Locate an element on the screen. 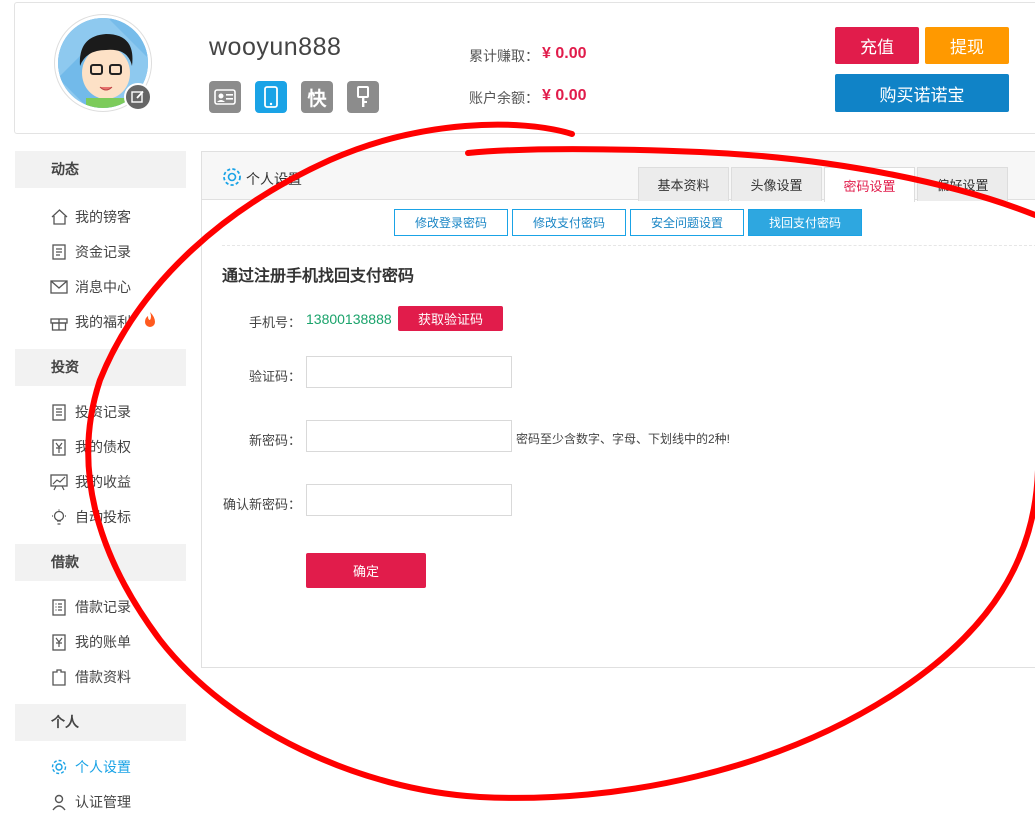 Image resolution: width=1035 pixels, height=813 pixels. subtab-change-login-password: 修改登录密码 is located at coordinates (451, 222).